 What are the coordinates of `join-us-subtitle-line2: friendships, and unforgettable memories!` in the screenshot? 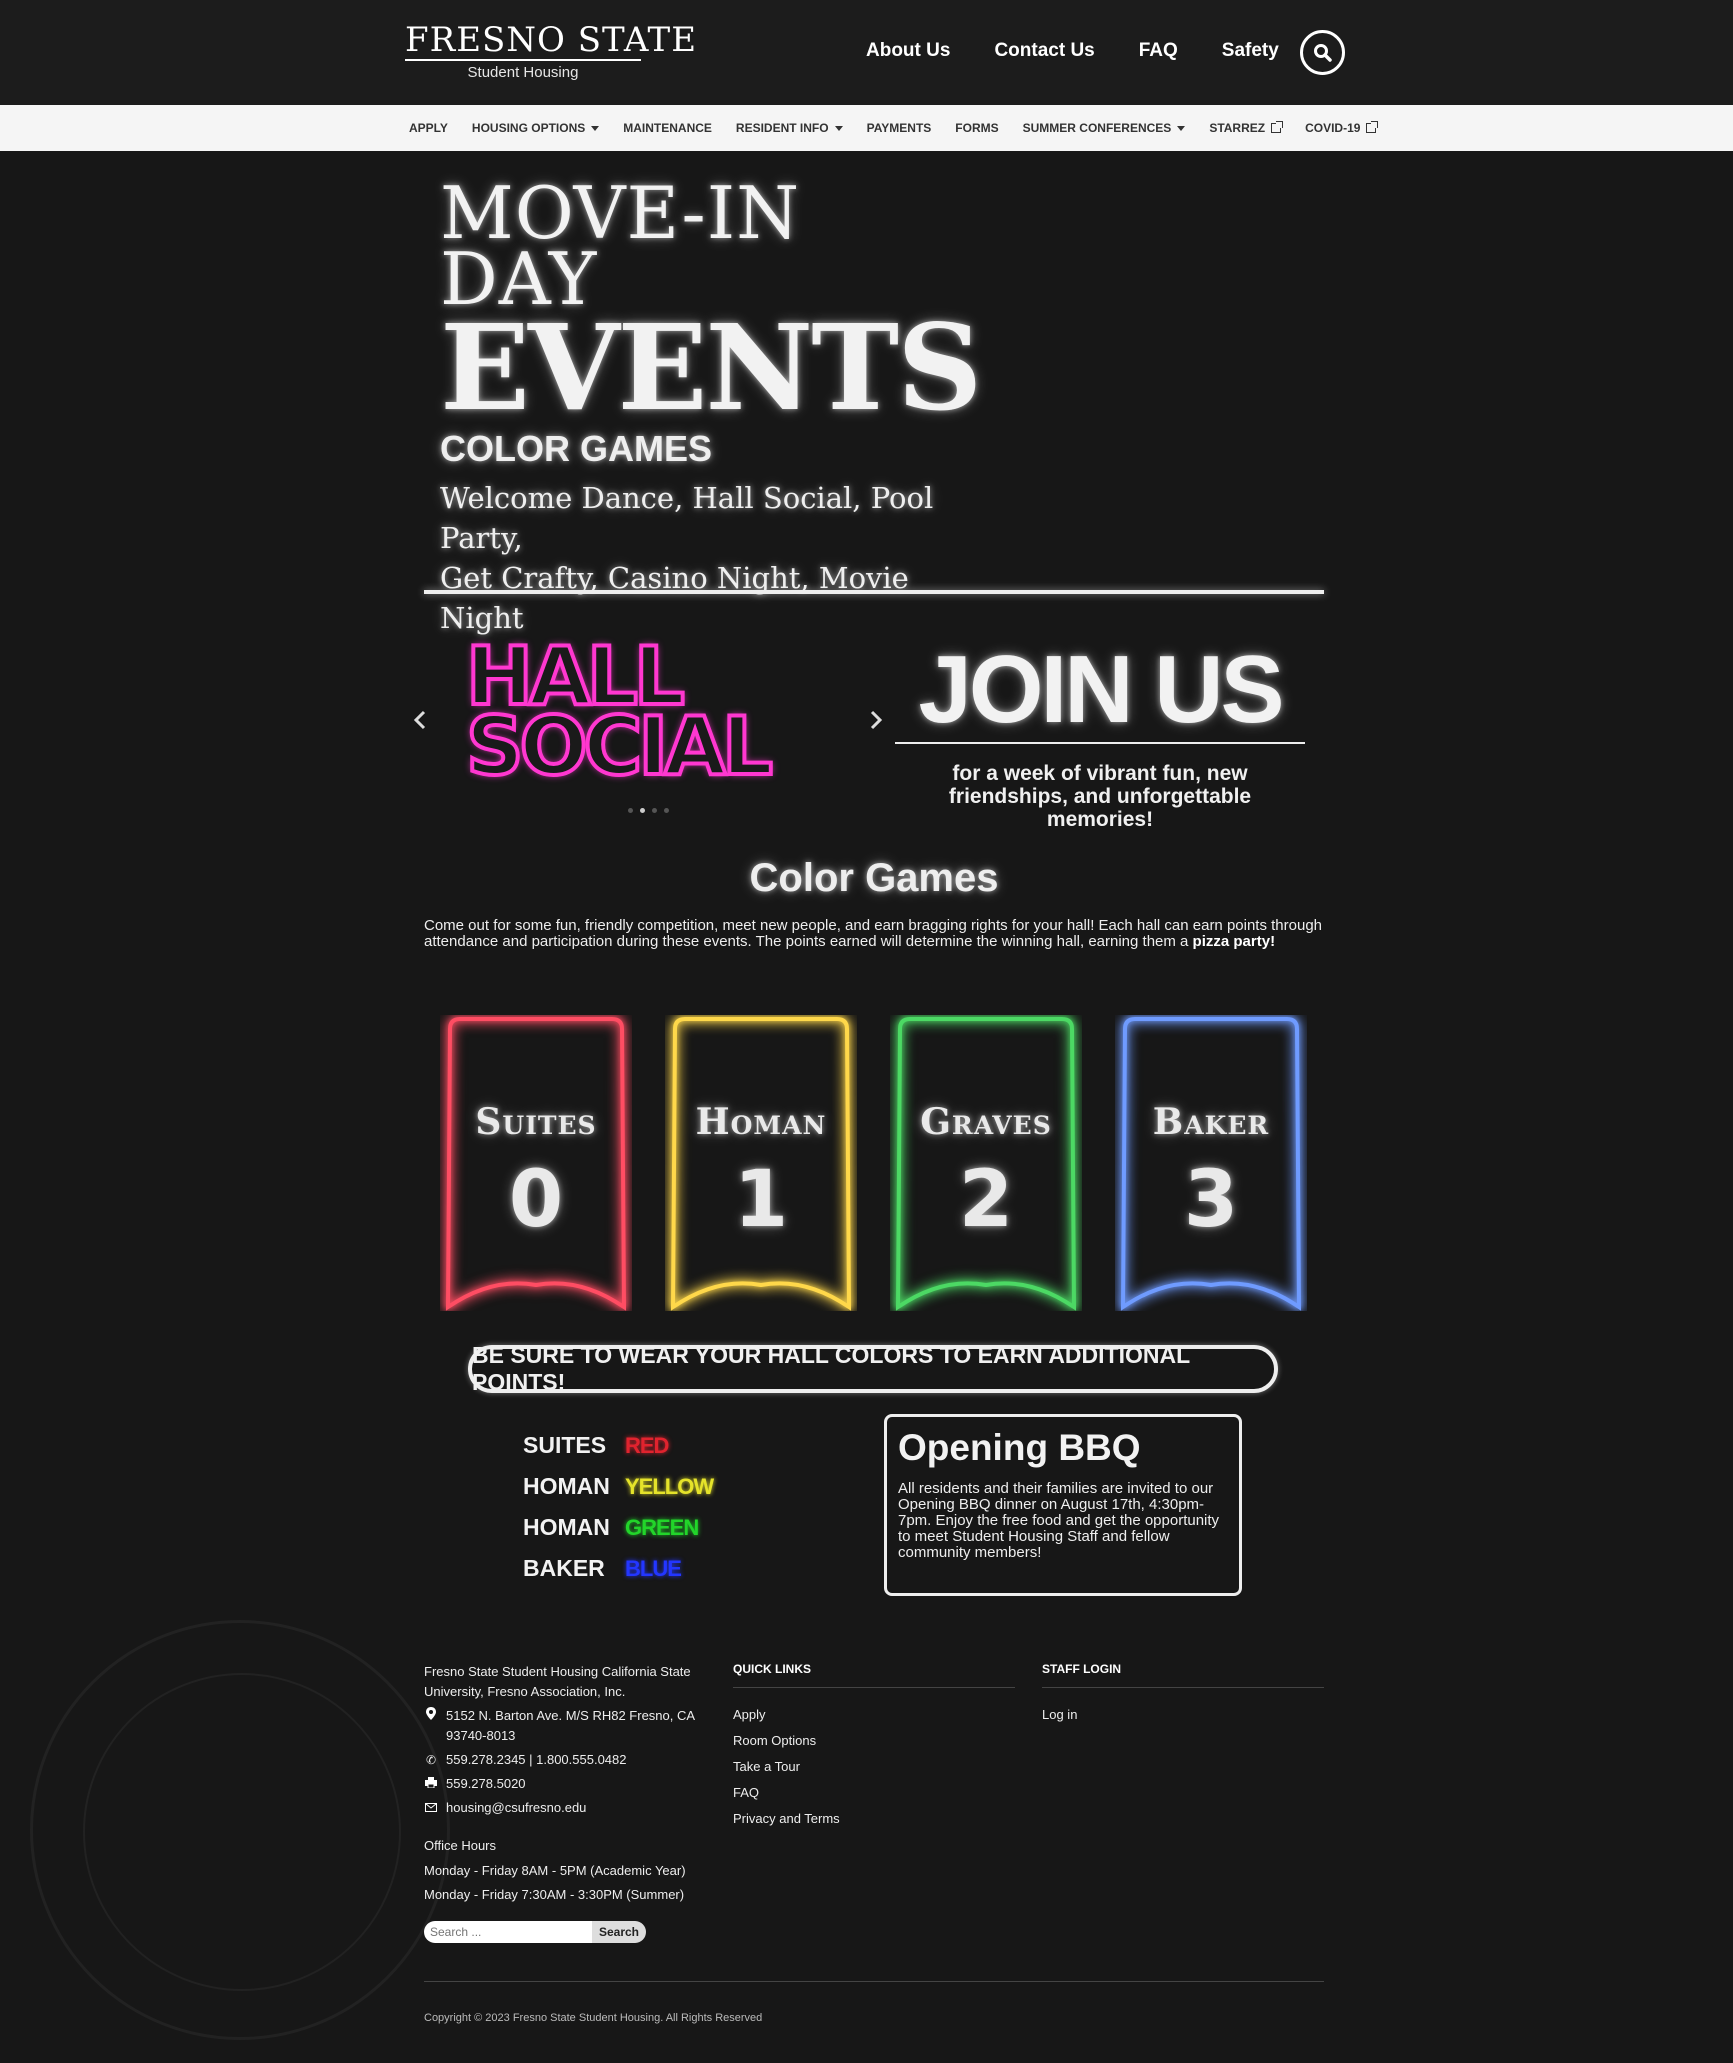 It's located at (1100, 808).